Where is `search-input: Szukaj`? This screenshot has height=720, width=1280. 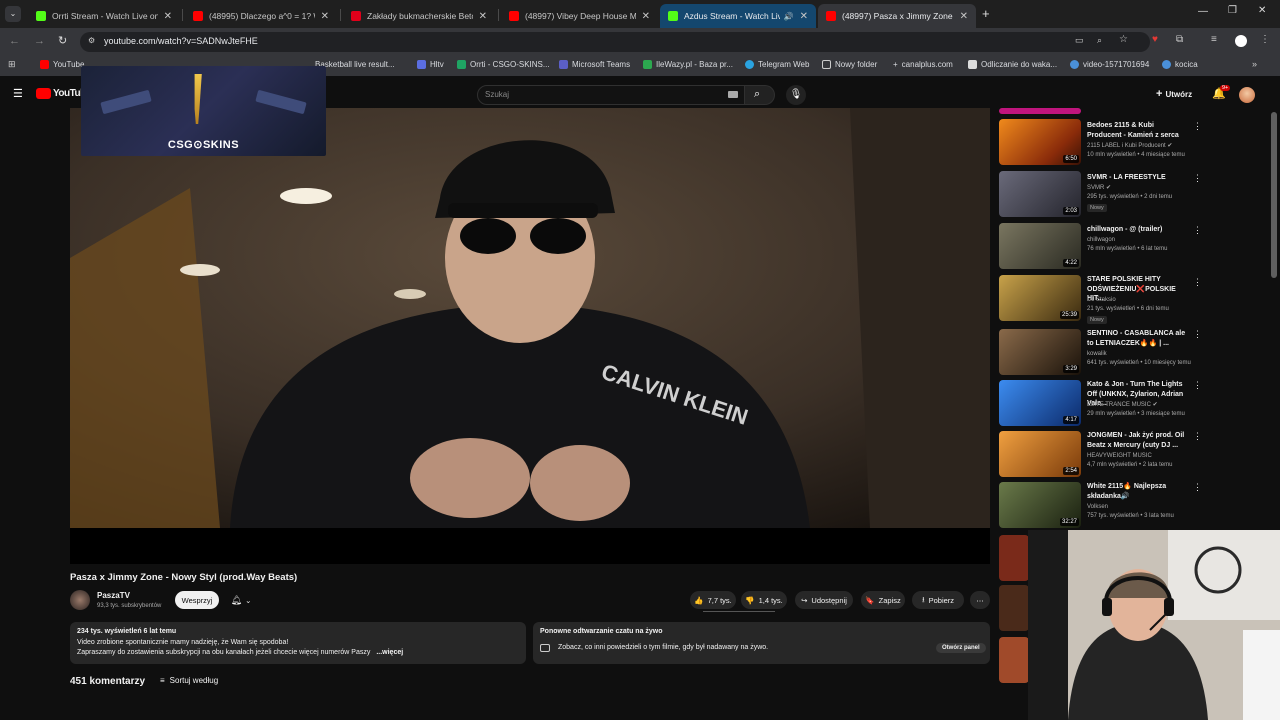
search-input: Szukaj is located at coordinates (611, 95).